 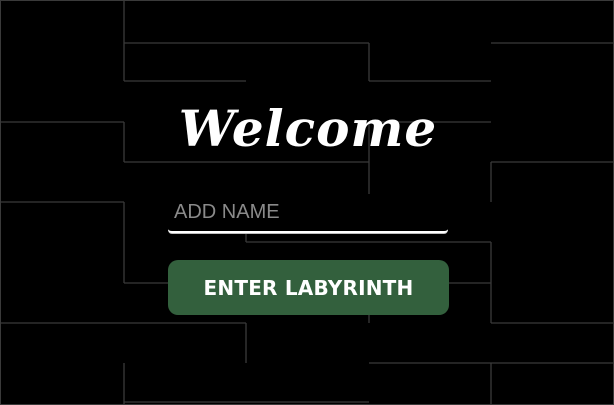 What do you see at coordinates (308, 287) in the screenshot?
I see `enter-labyrinth-button: ENTER LABYRINTH` at bounding box center [308, 287].